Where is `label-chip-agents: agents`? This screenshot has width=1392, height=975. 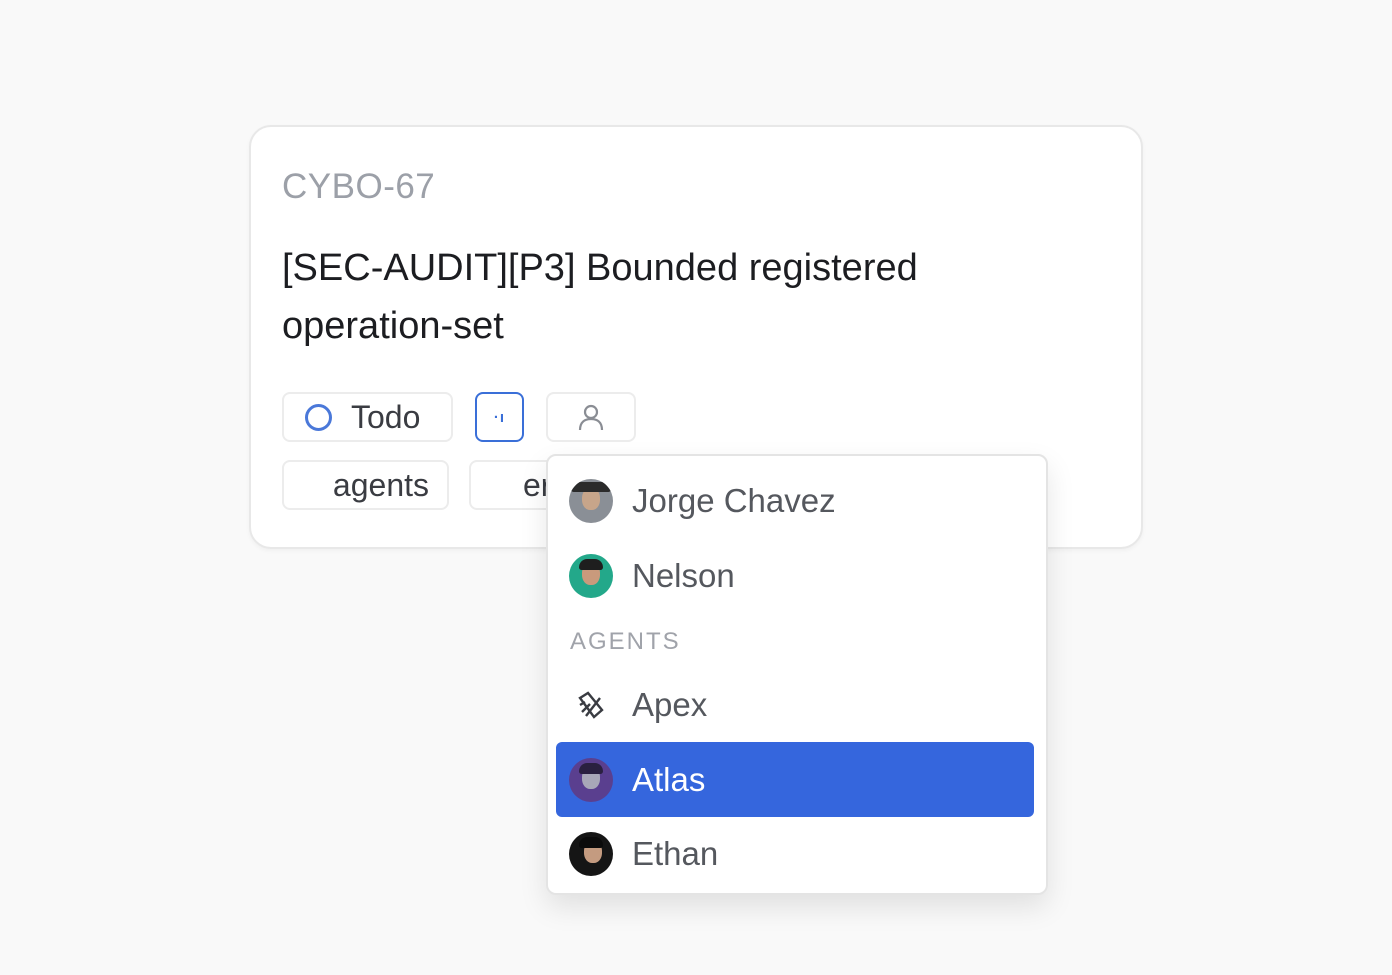 label-chip-agents: agents is located at coordinates (365, 485).